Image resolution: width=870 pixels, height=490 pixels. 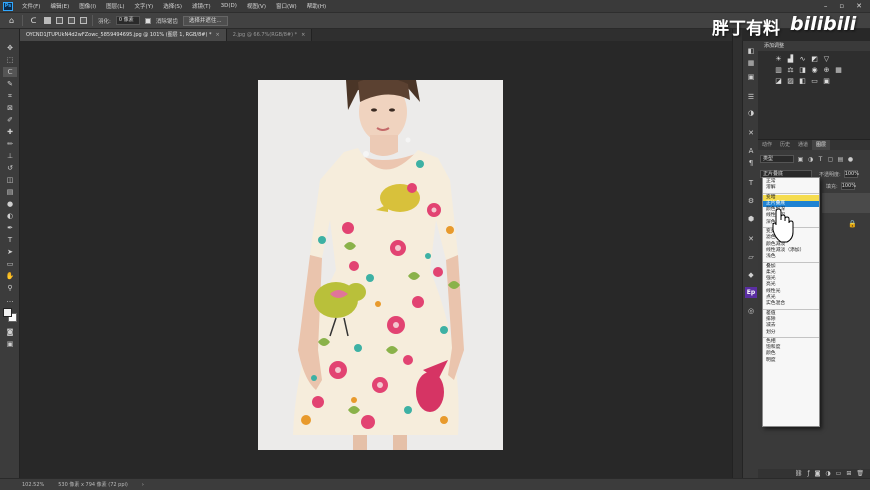 What do you see at coordinates (751, 256) in the screenshot?
I see `timeline-panel-icon: ▱` at bounding box center [751, 256].